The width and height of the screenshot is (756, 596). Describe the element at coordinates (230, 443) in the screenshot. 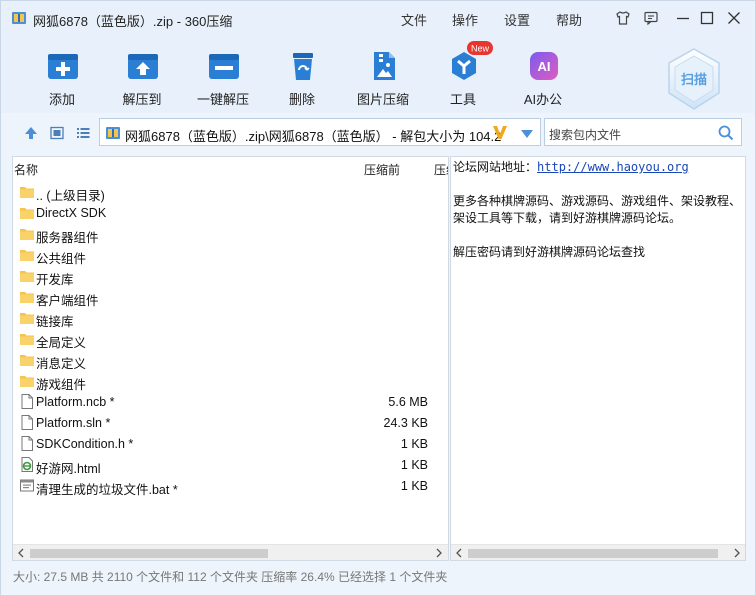

I see `file-row: SDKCondition.h * 1 KB` at that location.